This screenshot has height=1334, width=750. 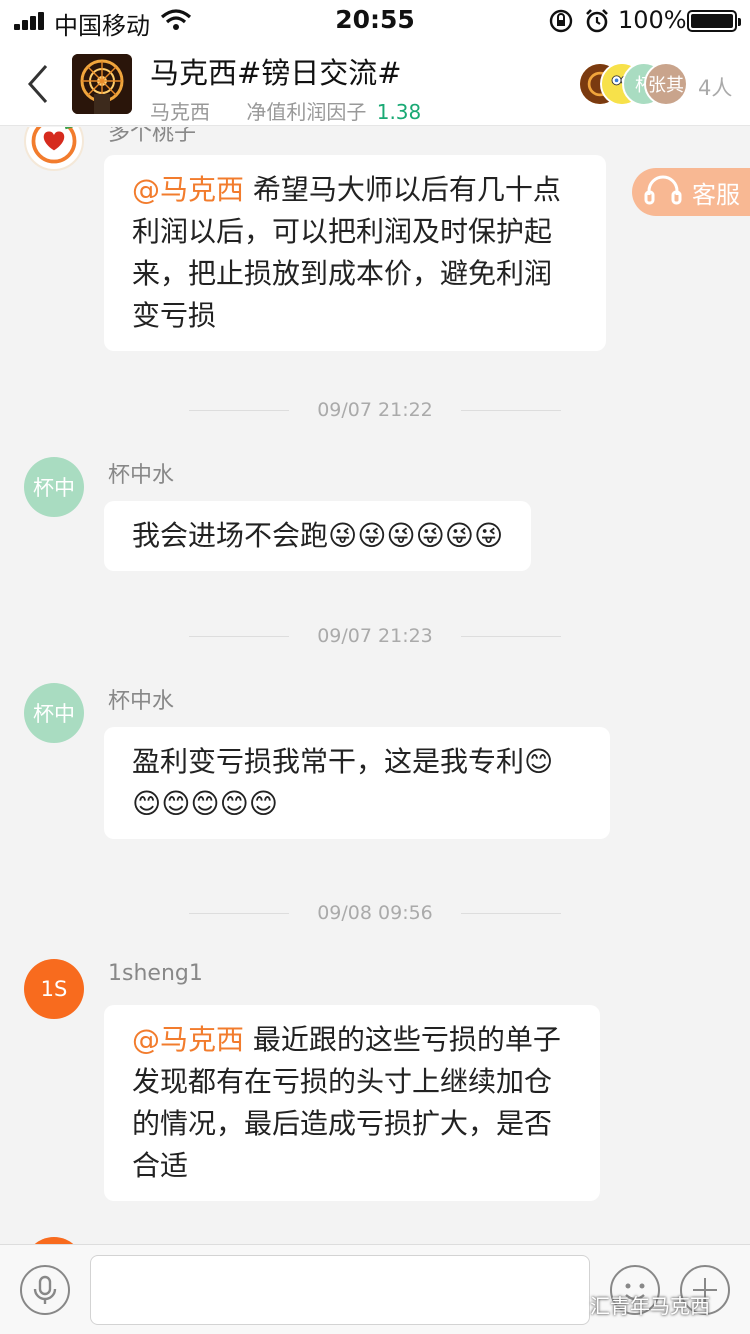 I want to click on chat-header: 马克西#镑日交流# 马克西 净值利润因子 1.38 杯 张其 4人, so click(x=375, y=83).